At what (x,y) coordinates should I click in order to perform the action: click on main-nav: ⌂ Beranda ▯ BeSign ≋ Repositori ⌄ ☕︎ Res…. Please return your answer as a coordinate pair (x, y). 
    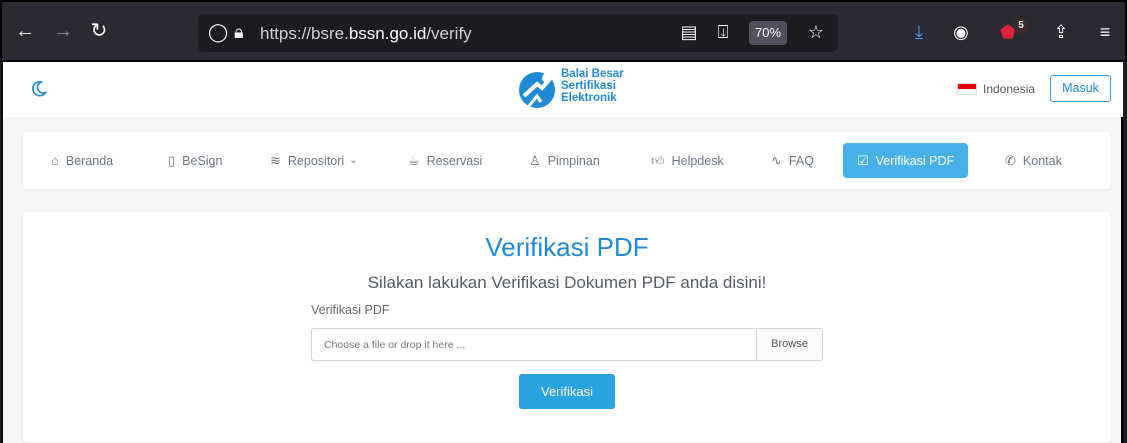
    Looking at the image, I should click on (567, 160).